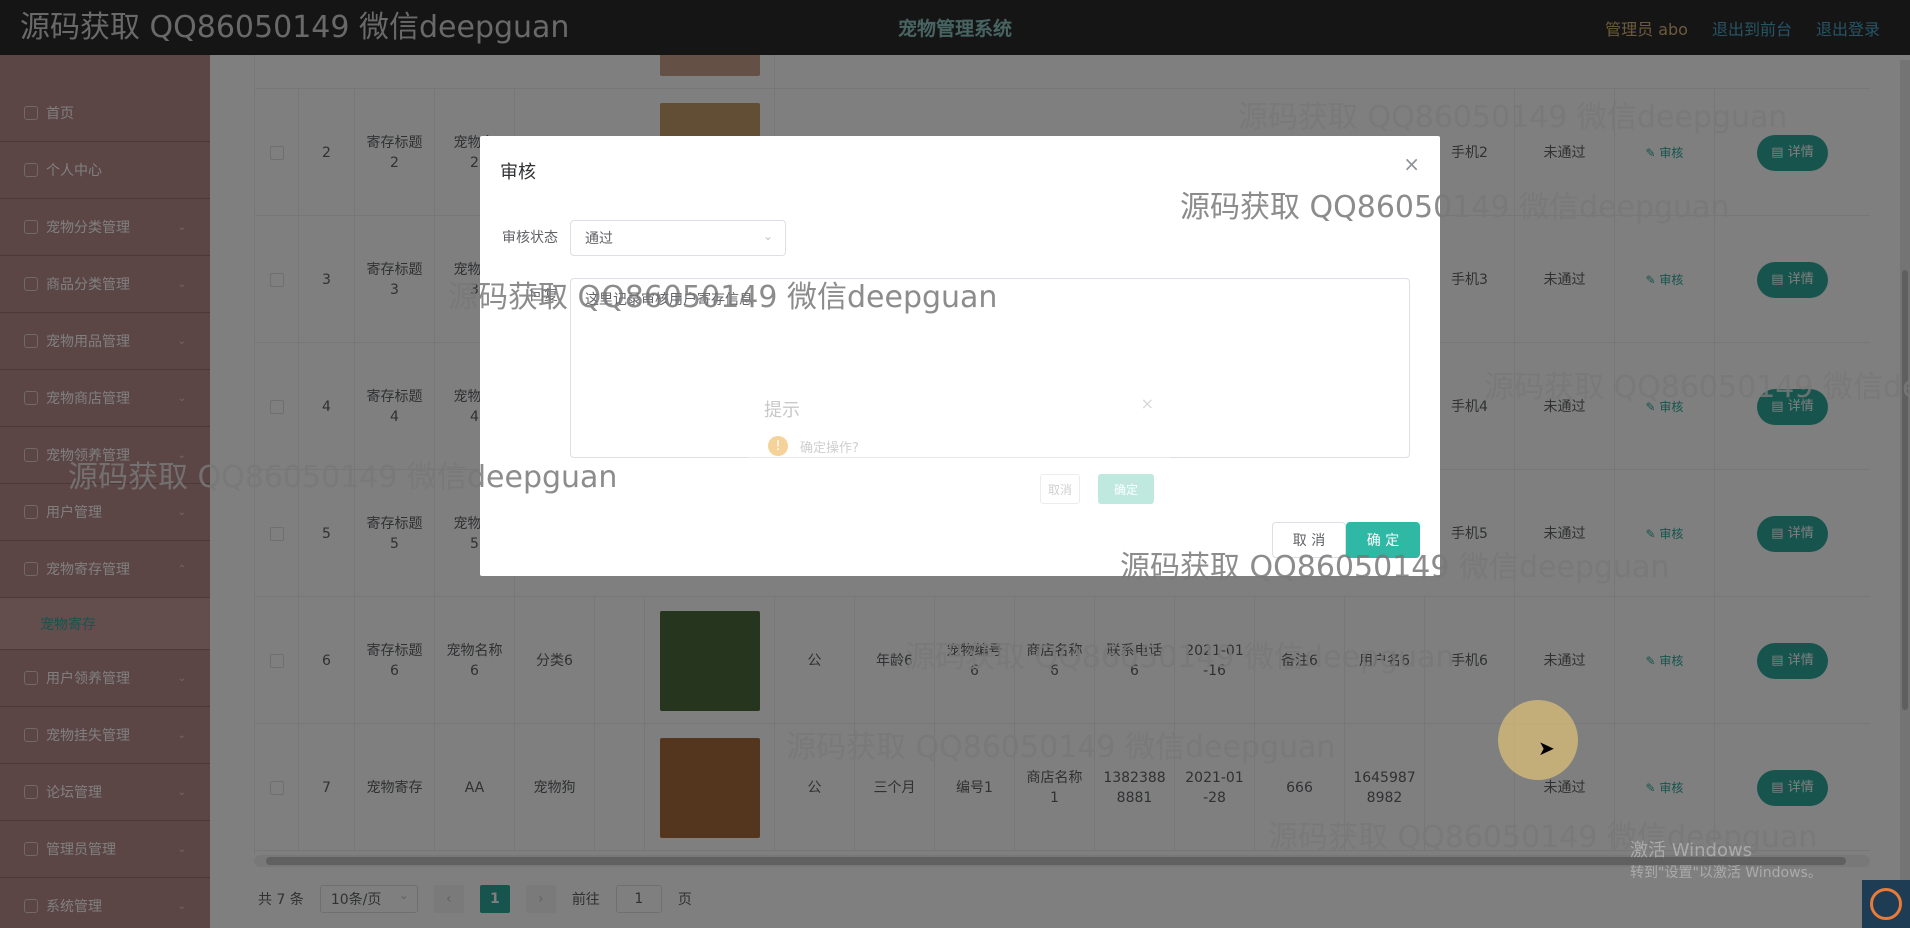  Describe the element at coordinates (1126, 489) in the screenshot. I see `message-confirm-button: 确定` at that location.